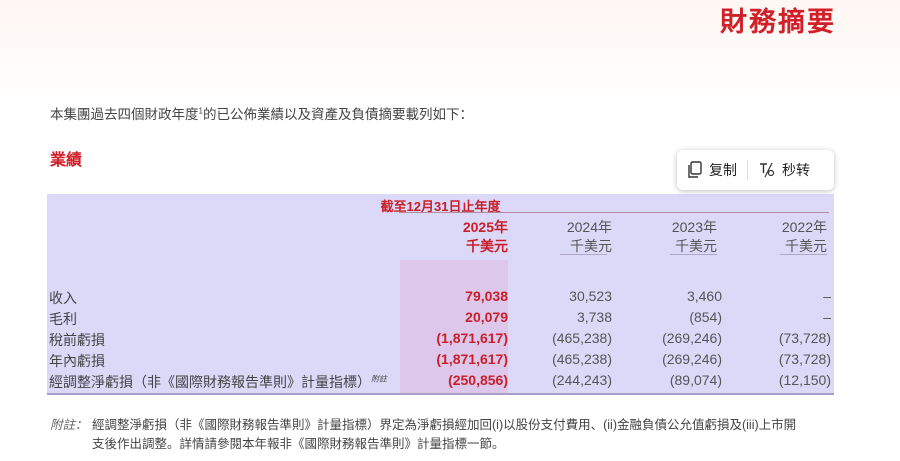  Describe the element at coordinates (694, 227) in the screenshot. I see `column-year: 2023年` at that location.